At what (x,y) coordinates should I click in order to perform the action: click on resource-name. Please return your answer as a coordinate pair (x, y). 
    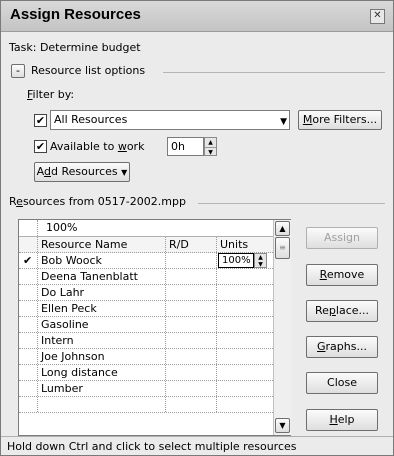
    Looking at the image, I should click on (102, 404).